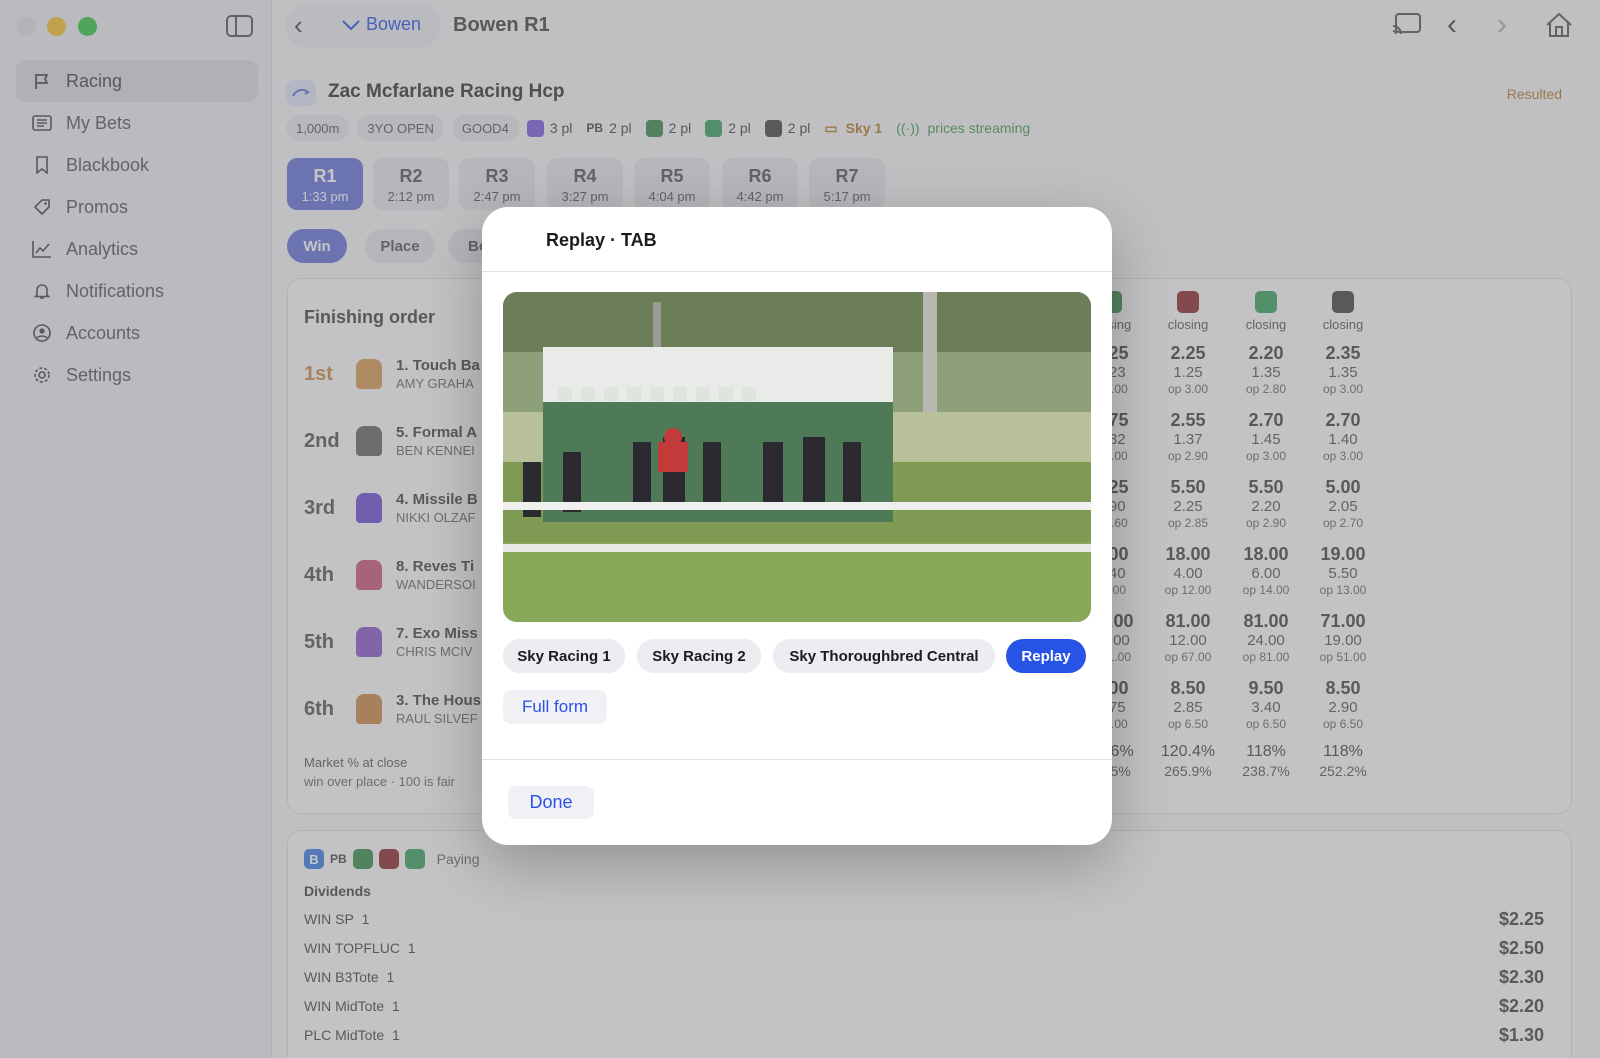 Image resolution: width=1600 pixels, height=1058 pixels. Describe the element at coordinates (564, 656) in the screenshot. I see `source-sky-racing-1: Sky Racing 1` at that location.